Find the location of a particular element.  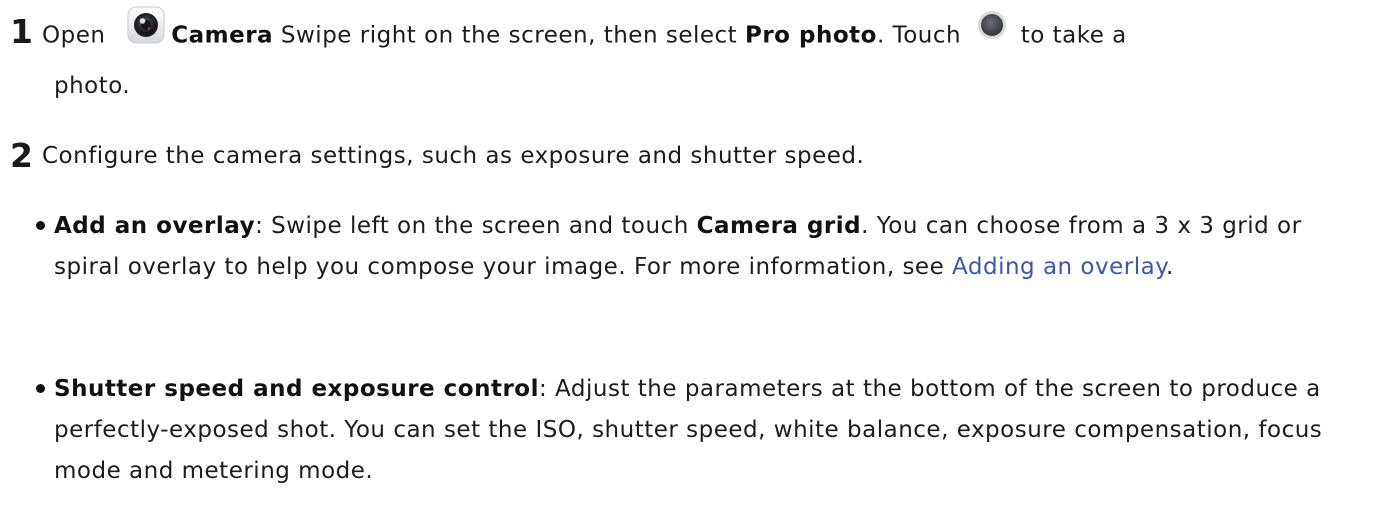

step-continuation: photo. is located at coordinates (92, 86).